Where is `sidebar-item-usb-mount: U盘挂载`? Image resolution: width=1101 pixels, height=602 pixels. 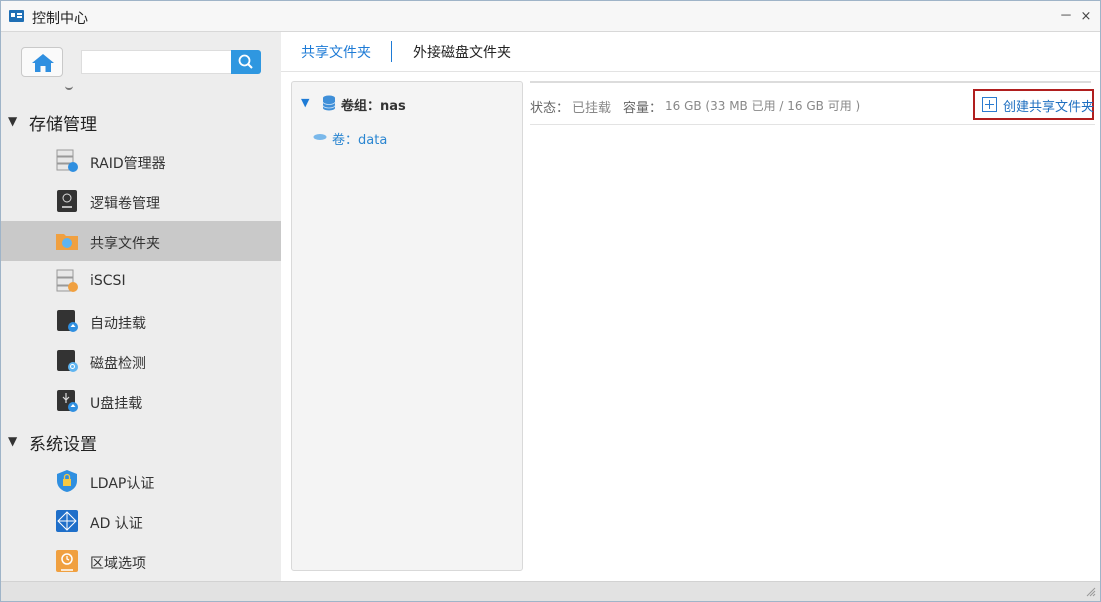 sidebar-item-usb-mount: U盘挂载 is located at coordinates (141, 401).